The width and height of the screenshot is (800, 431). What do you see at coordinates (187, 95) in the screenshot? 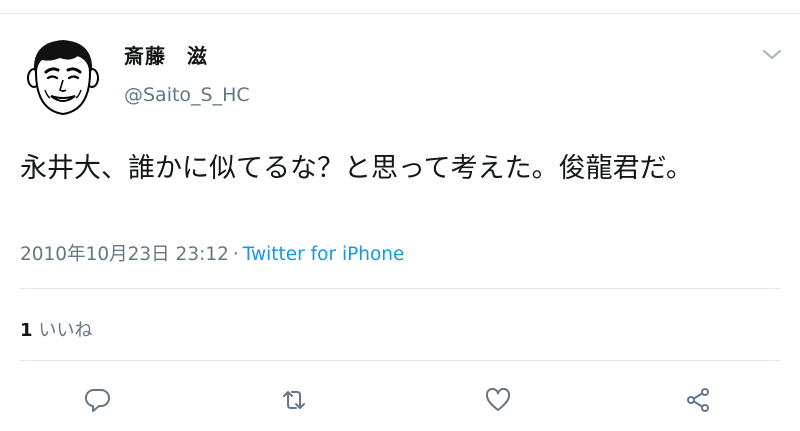
I see `user-handle: @Saito_S_HC` at bounding box center [187, 95].